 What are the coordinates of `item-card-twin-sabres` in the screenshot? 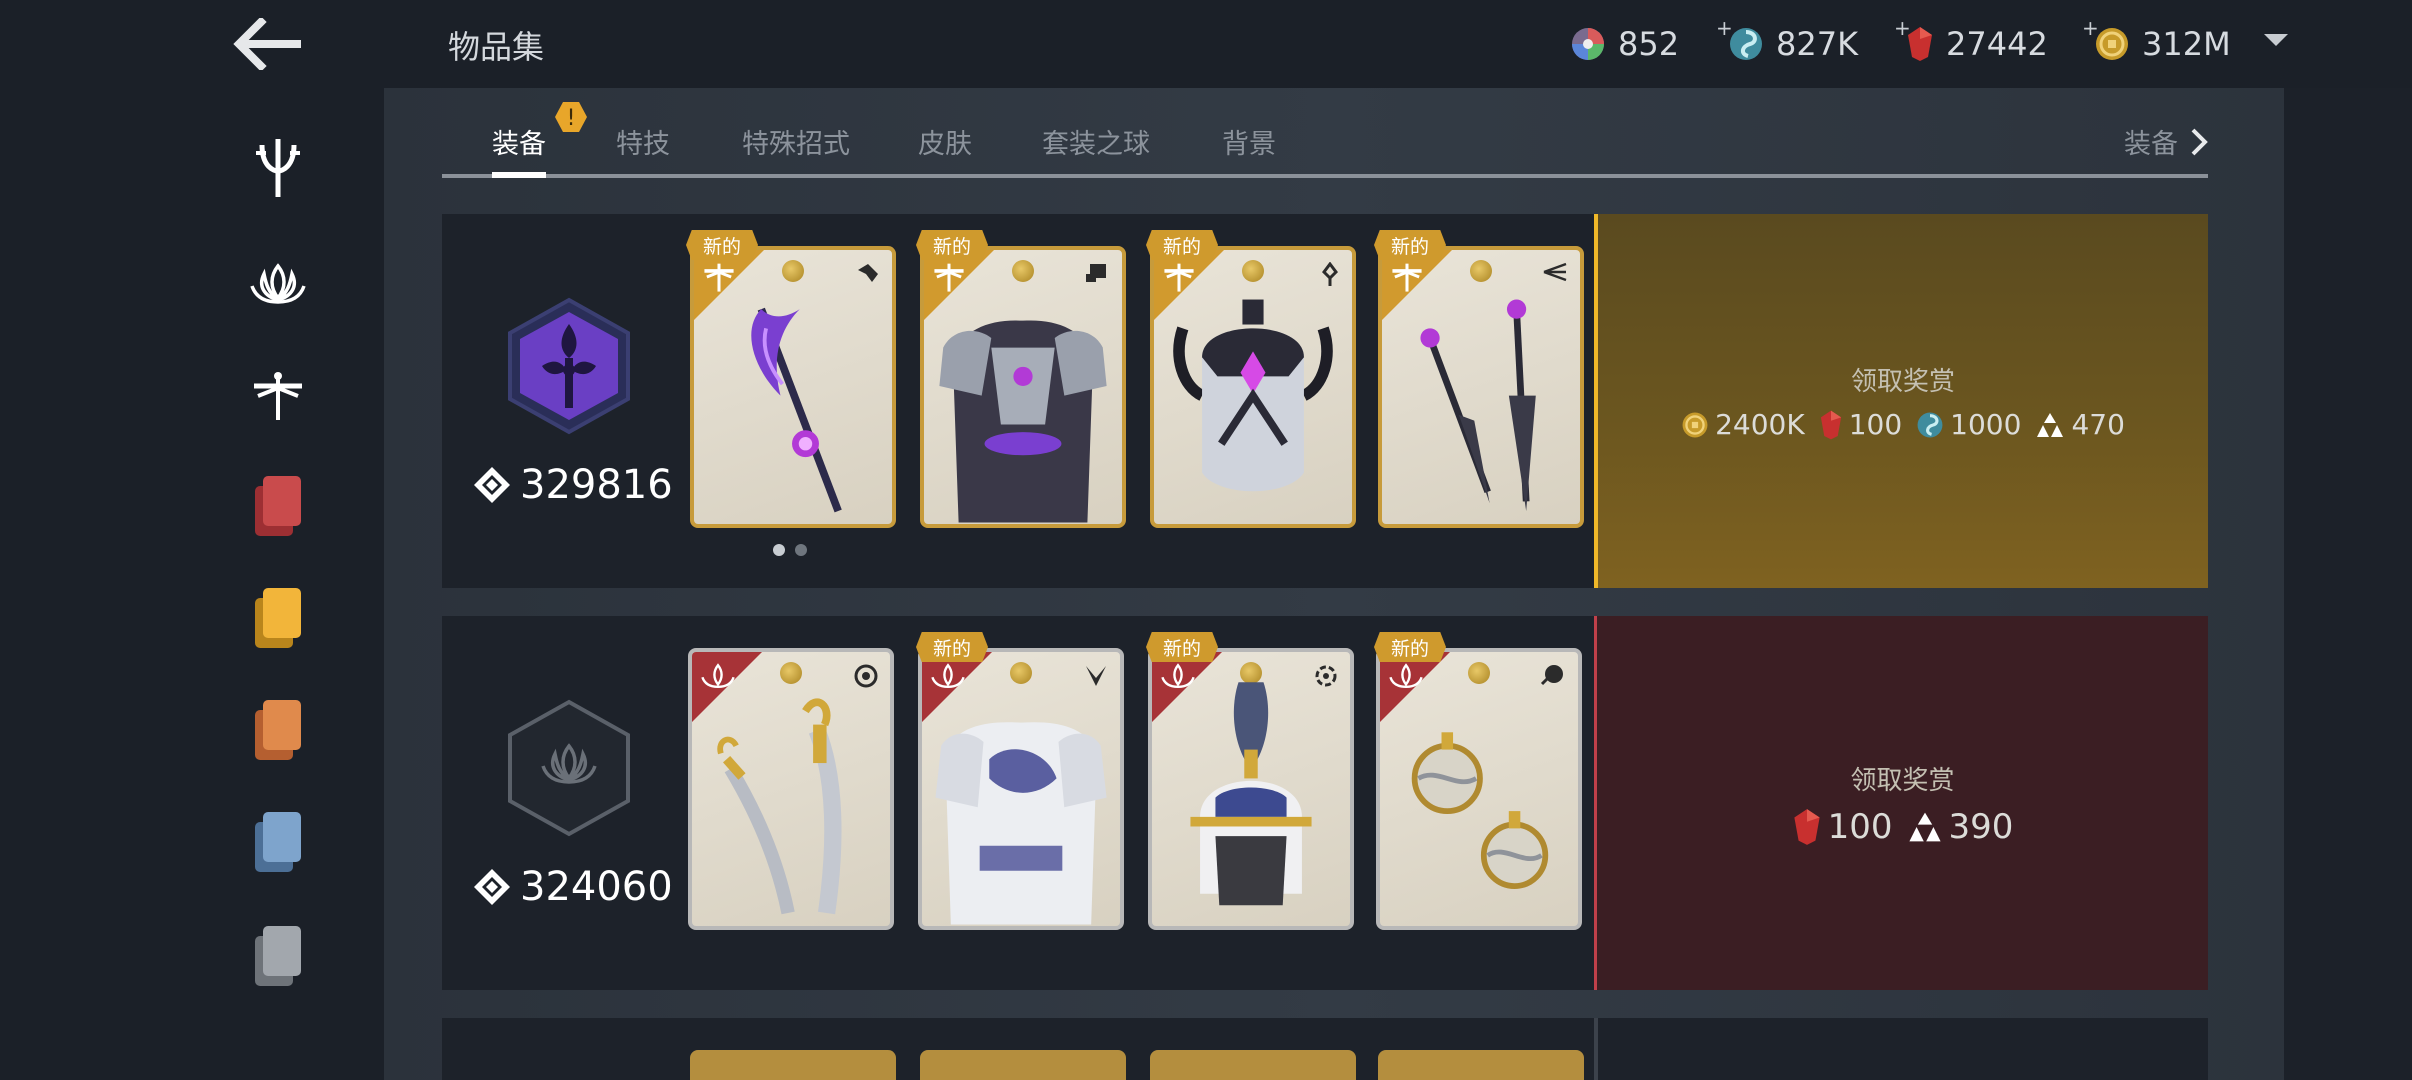 It's located at (791, 789).